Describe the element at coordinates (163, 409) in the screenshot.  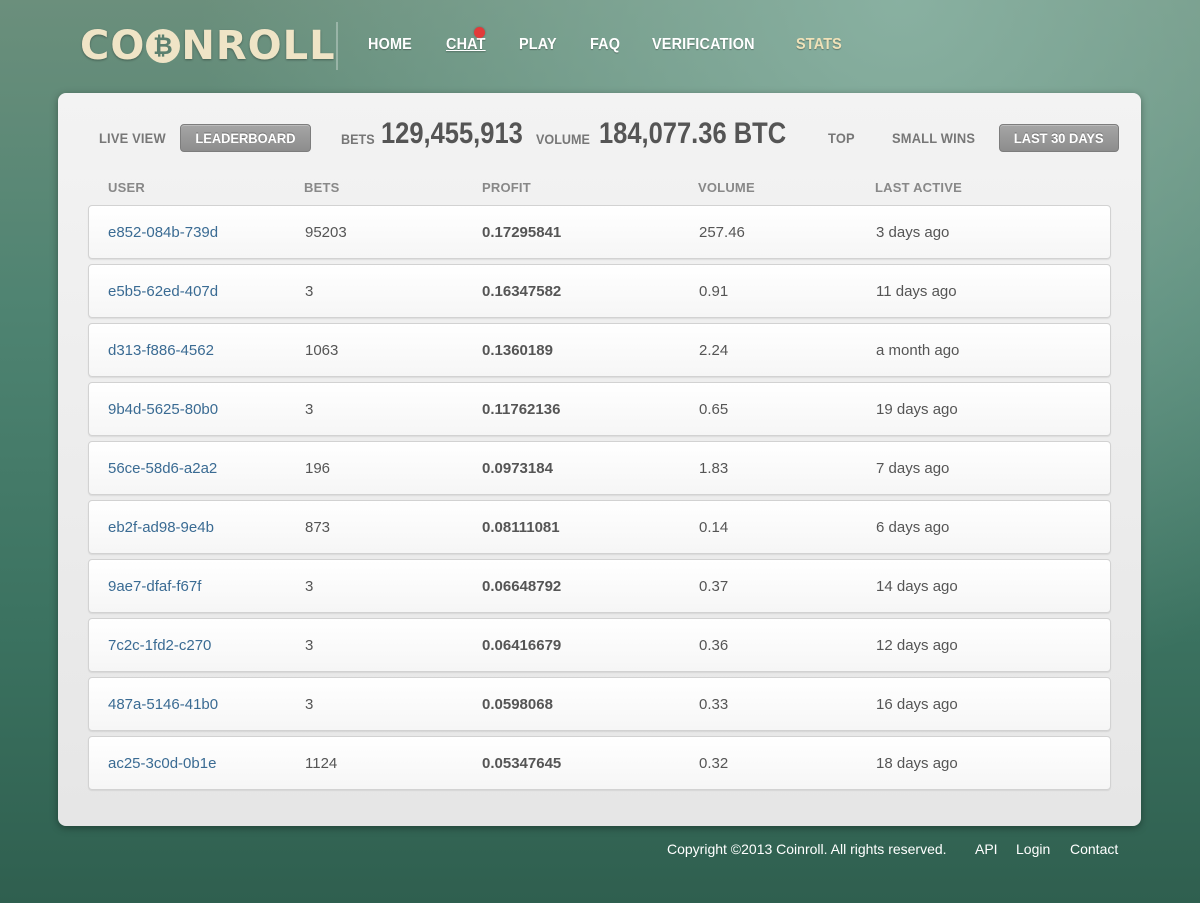
I see `user-id-link: 9b4d-5625-80b0` at that location.